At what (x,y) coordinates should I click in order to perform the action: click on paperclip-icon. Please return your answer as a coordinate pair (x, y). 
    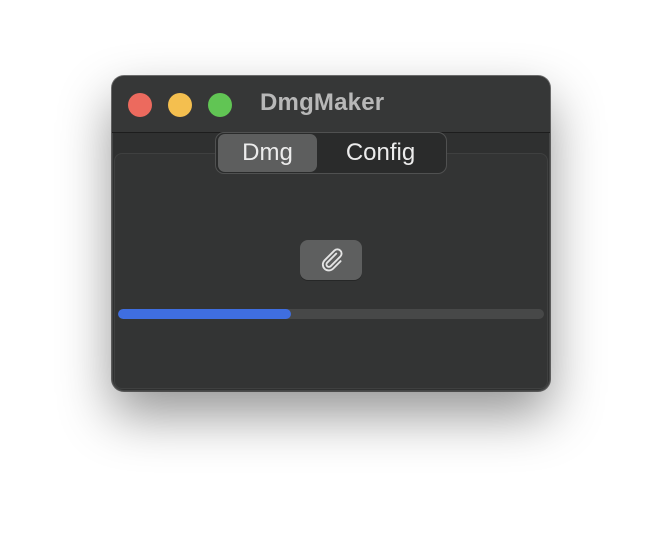
    Looking at the image, I should click on (332, 260).